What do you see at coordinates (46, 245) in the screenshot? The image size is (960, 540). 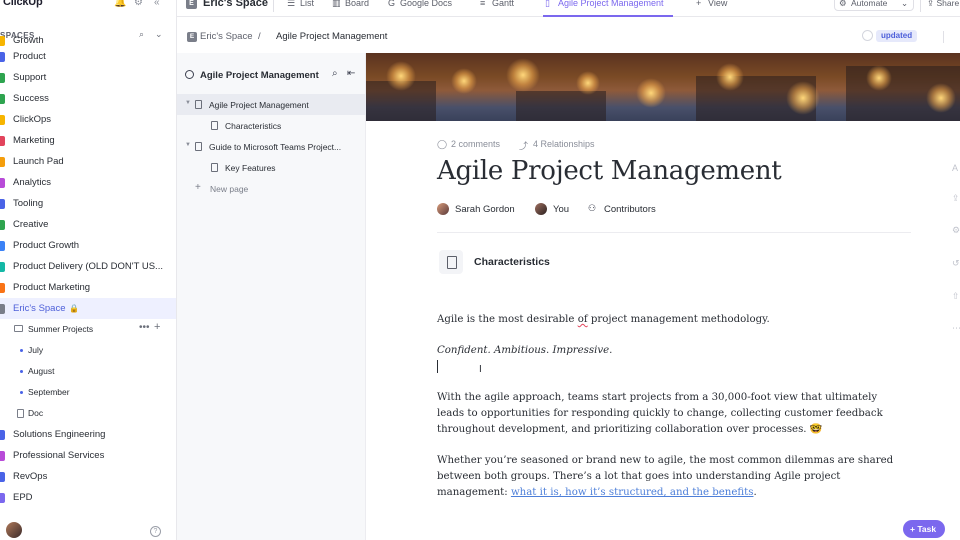 I see `sidebar-item-label: Product Growth` at bounding box center [46, 245].